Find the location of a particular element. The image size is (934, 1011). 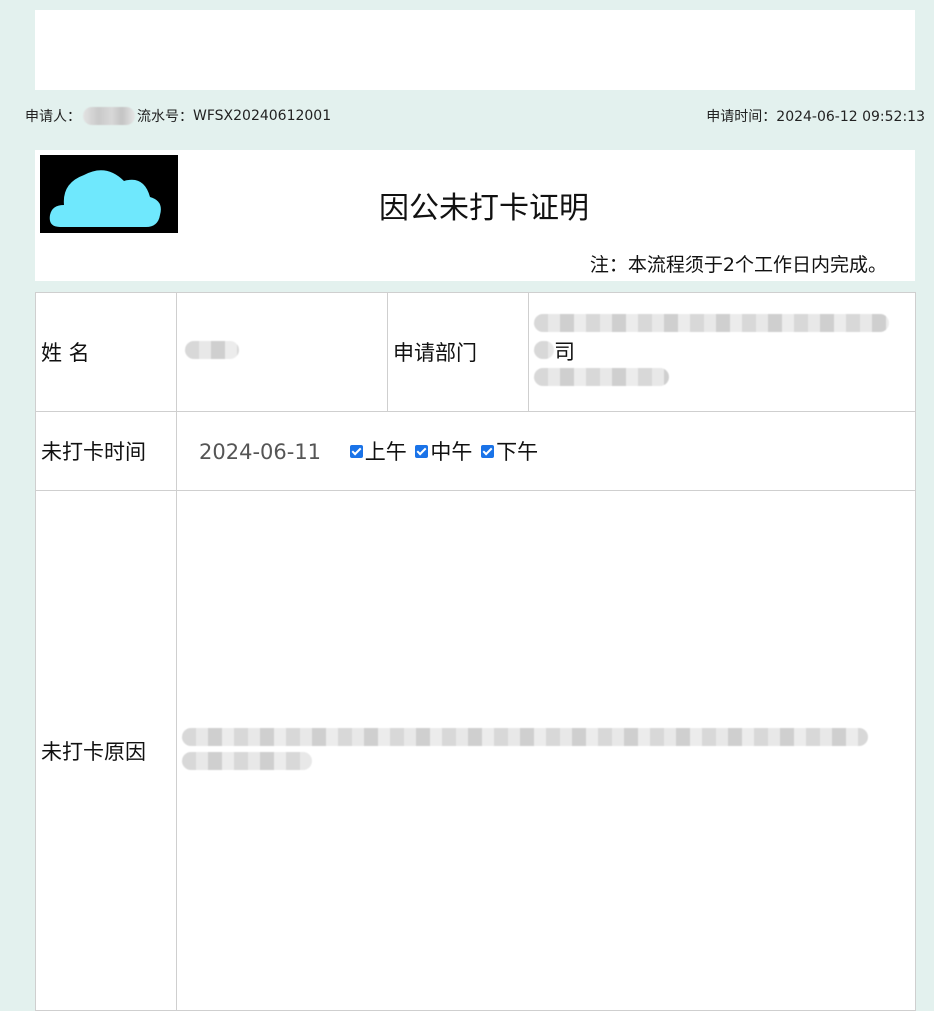

missed-time-row: 未打卡时间 2024-06-11 上午 中午 下午 is located at coordinates (475, 451).